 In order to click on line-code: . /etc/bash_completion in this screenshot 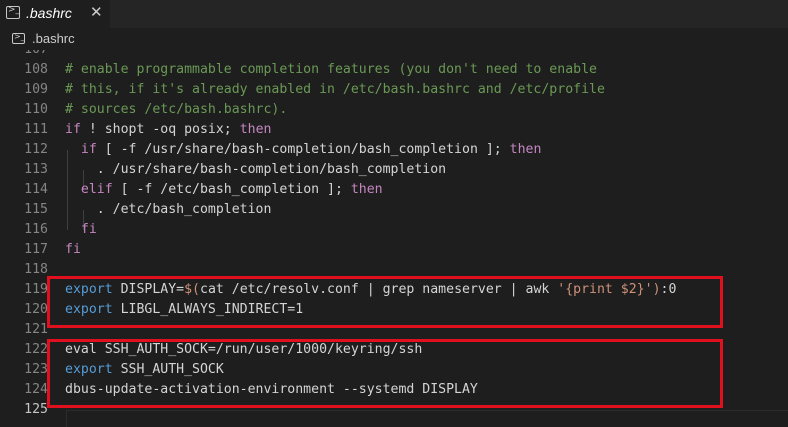, I will do `click(168, 210)`.